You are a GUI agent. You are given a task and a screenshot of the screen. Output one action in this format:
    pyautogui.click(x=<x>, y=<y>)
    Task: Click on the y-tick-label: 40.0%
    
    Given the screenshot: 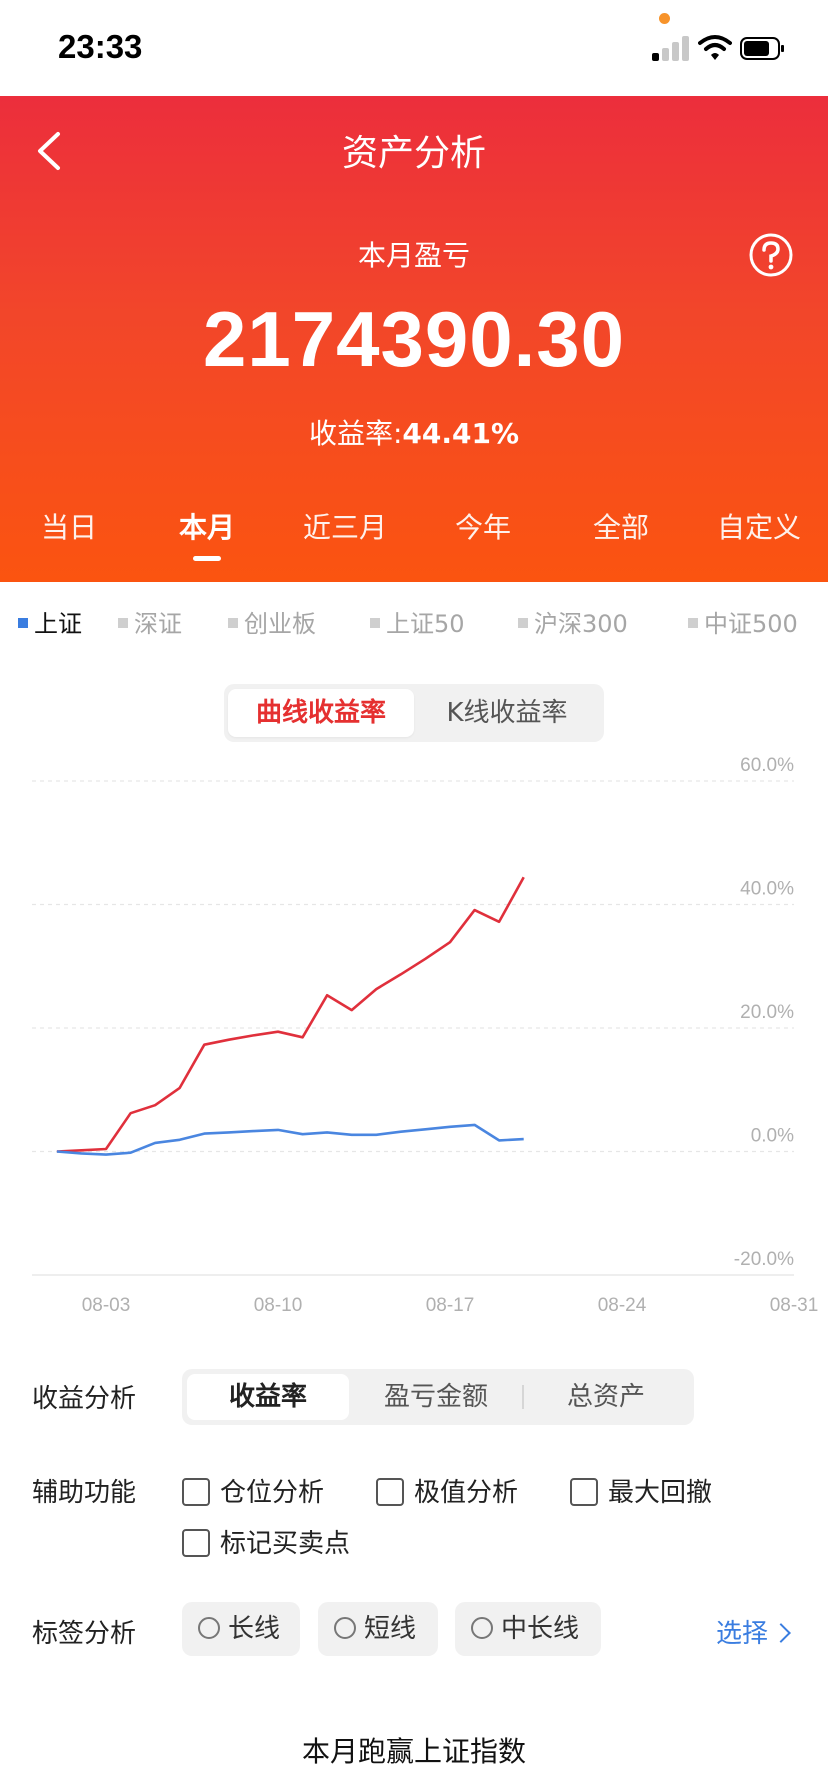 What is the action you would take?
    pyautogui.click(x=767, y=889)
    